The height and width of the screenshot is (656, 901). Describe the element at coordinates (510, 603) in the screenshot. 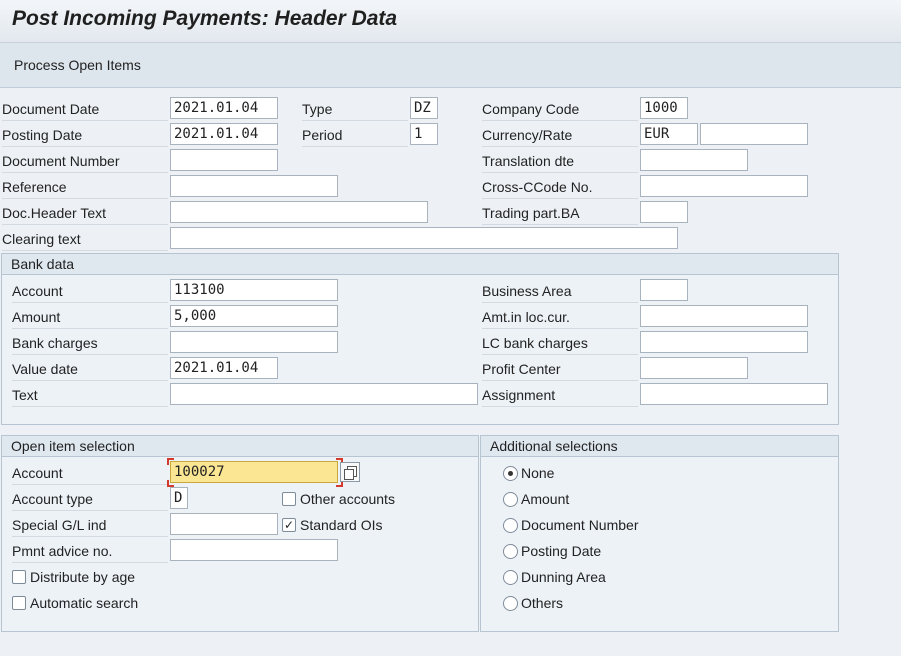

I see `radio-others` at that location.